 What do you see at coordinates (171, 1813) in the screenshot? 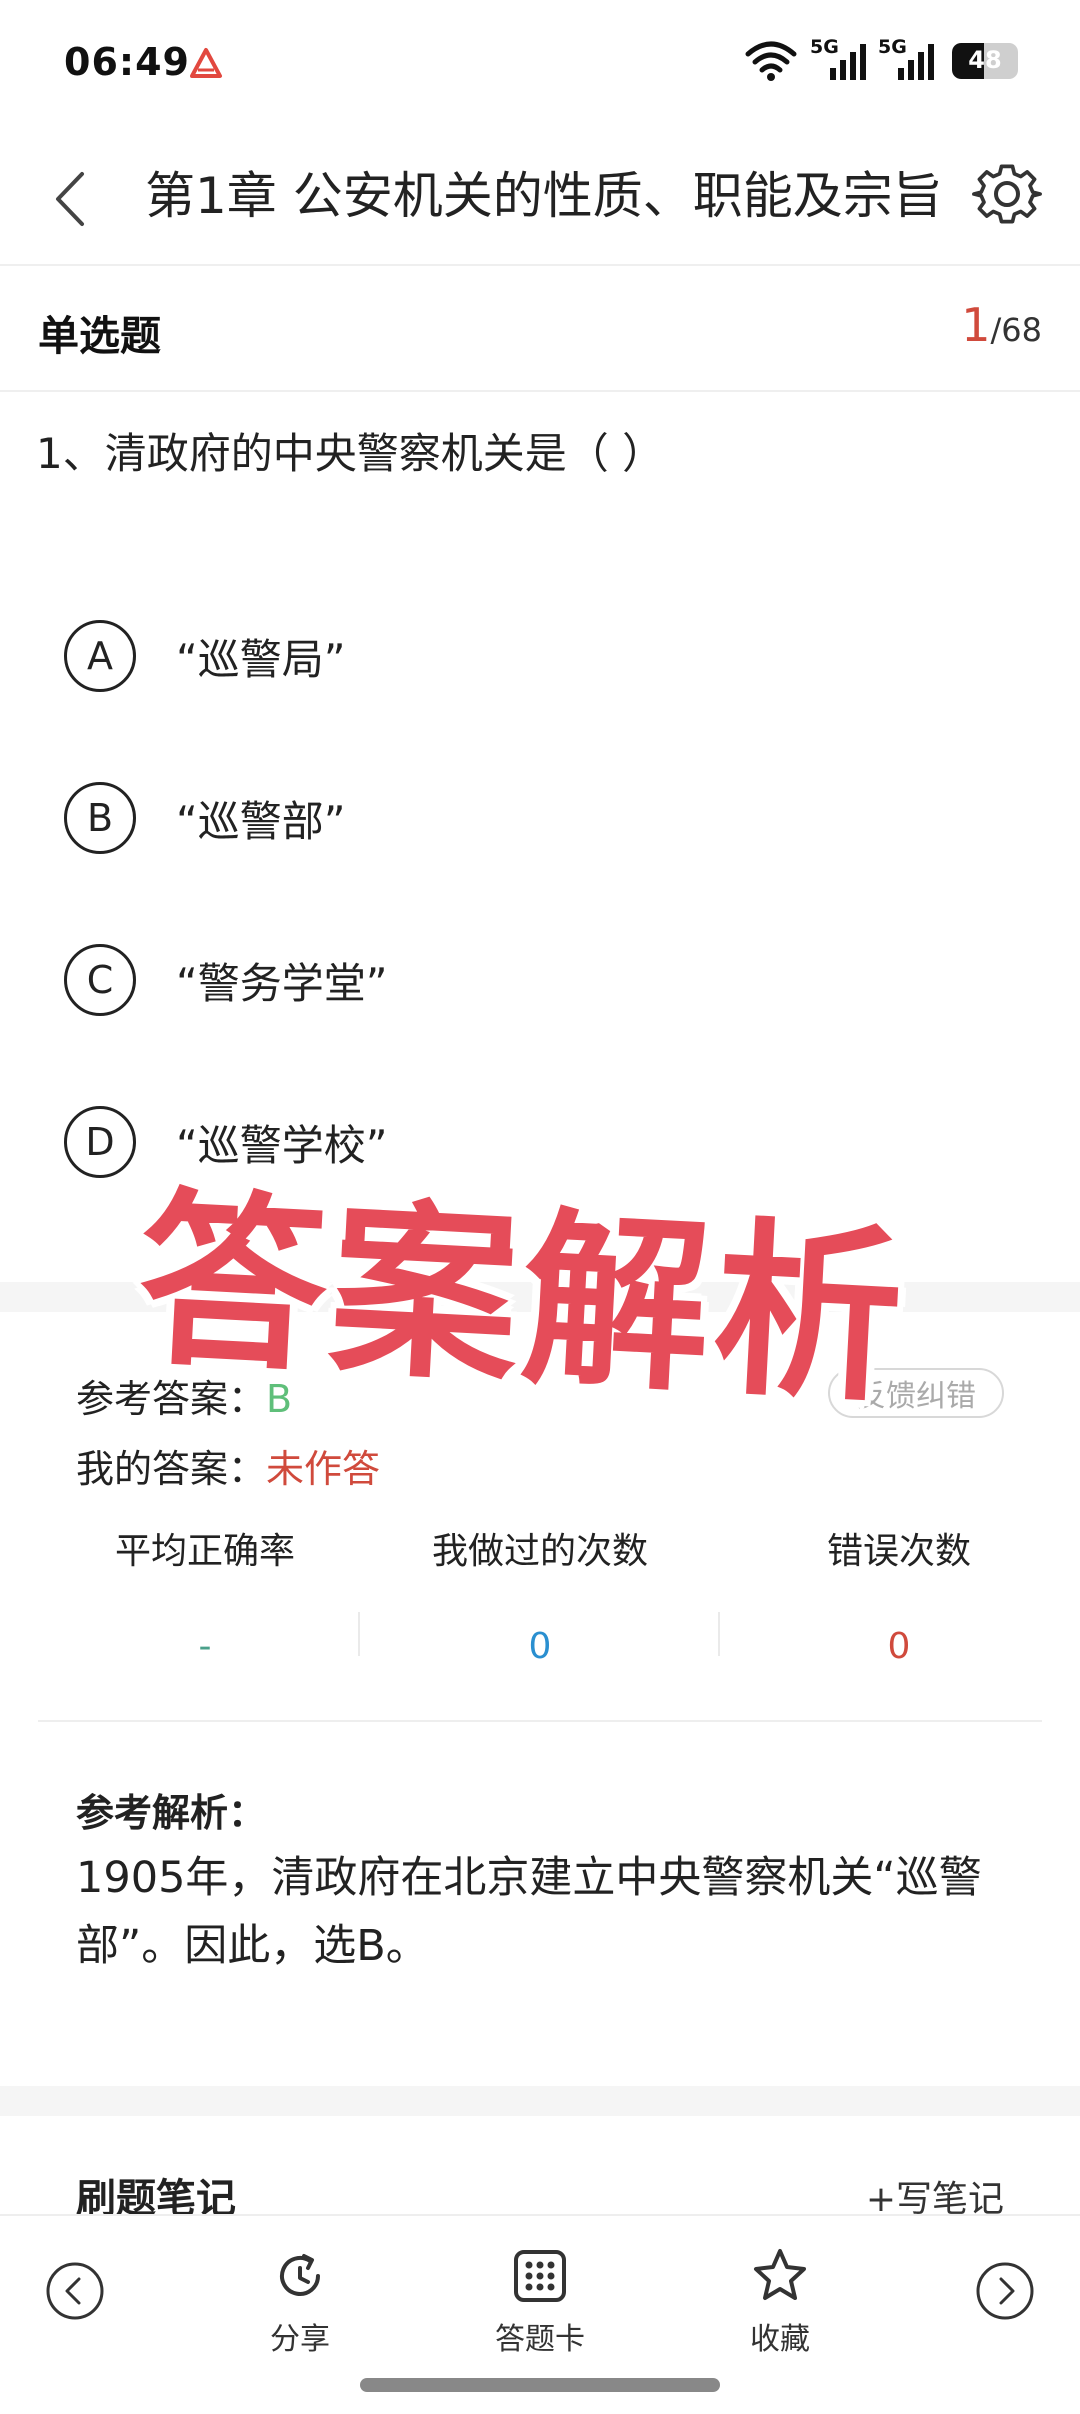
I see `analysis-title: 参考解析：` at bounding box center [171, 1813].